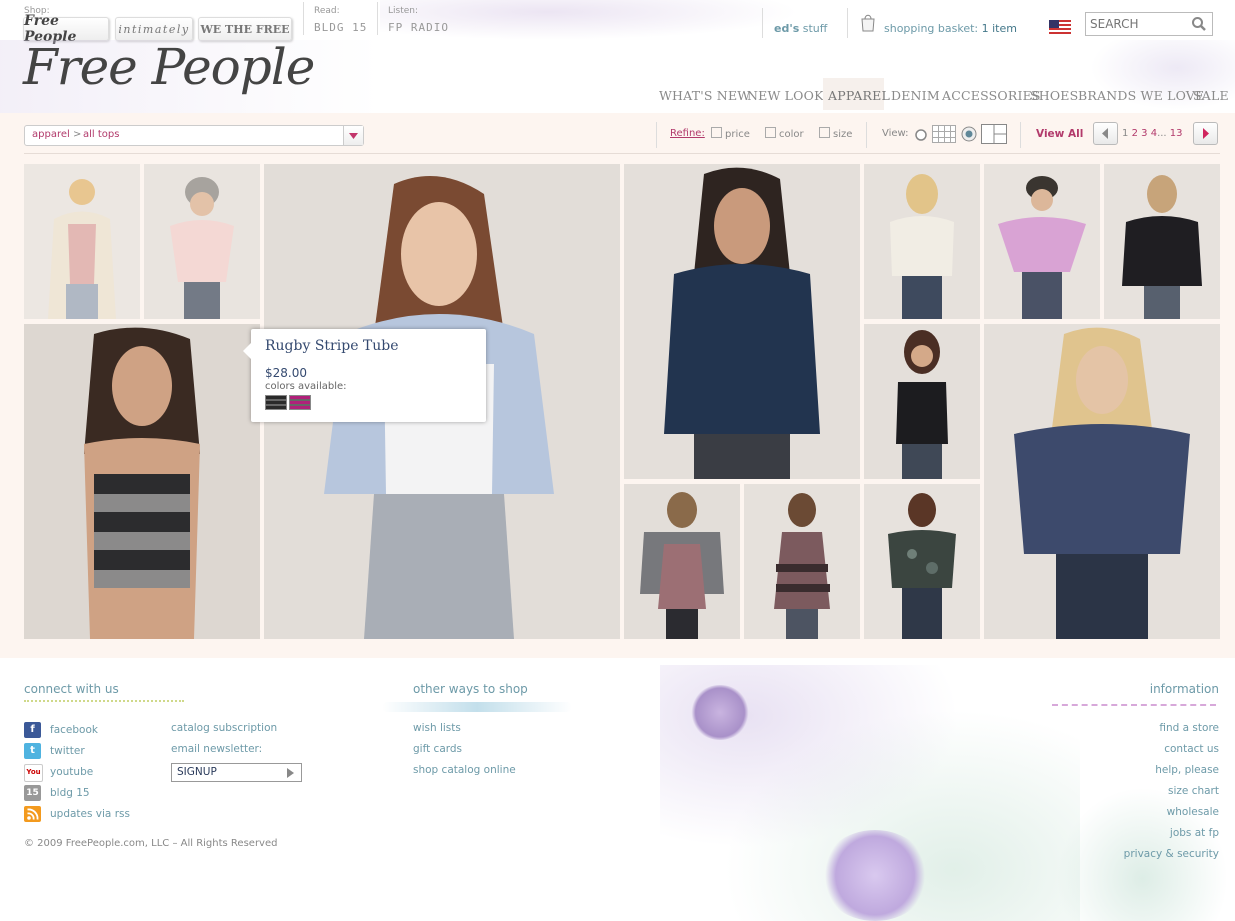 This screenshot has height=921, width=1235. Describe the element at coordinates (800, 28) in the screenshot. I see `account-link: ed's stuff` at that location.